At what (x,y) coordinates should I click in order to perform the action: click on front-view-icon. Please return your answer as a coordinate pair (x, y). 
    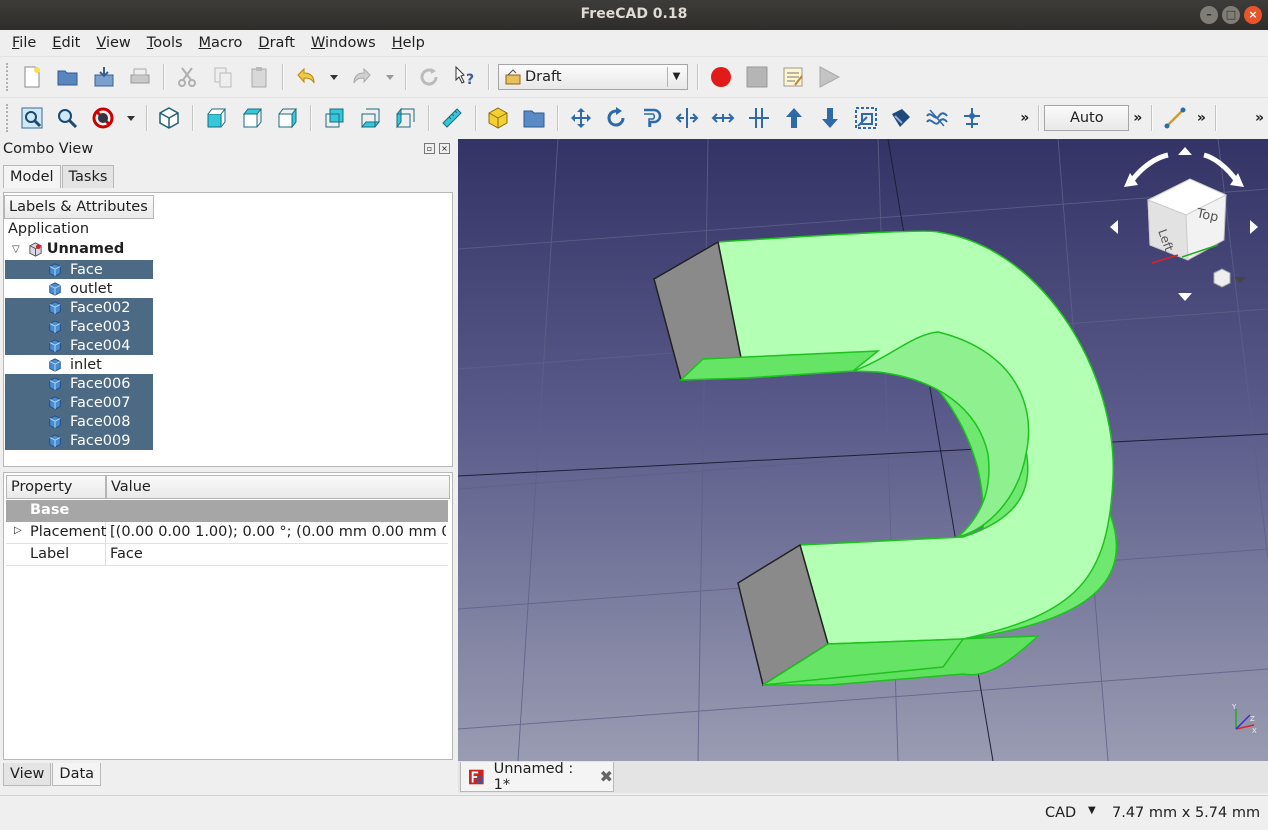
    Looking at the image, I should click on (216, 118).